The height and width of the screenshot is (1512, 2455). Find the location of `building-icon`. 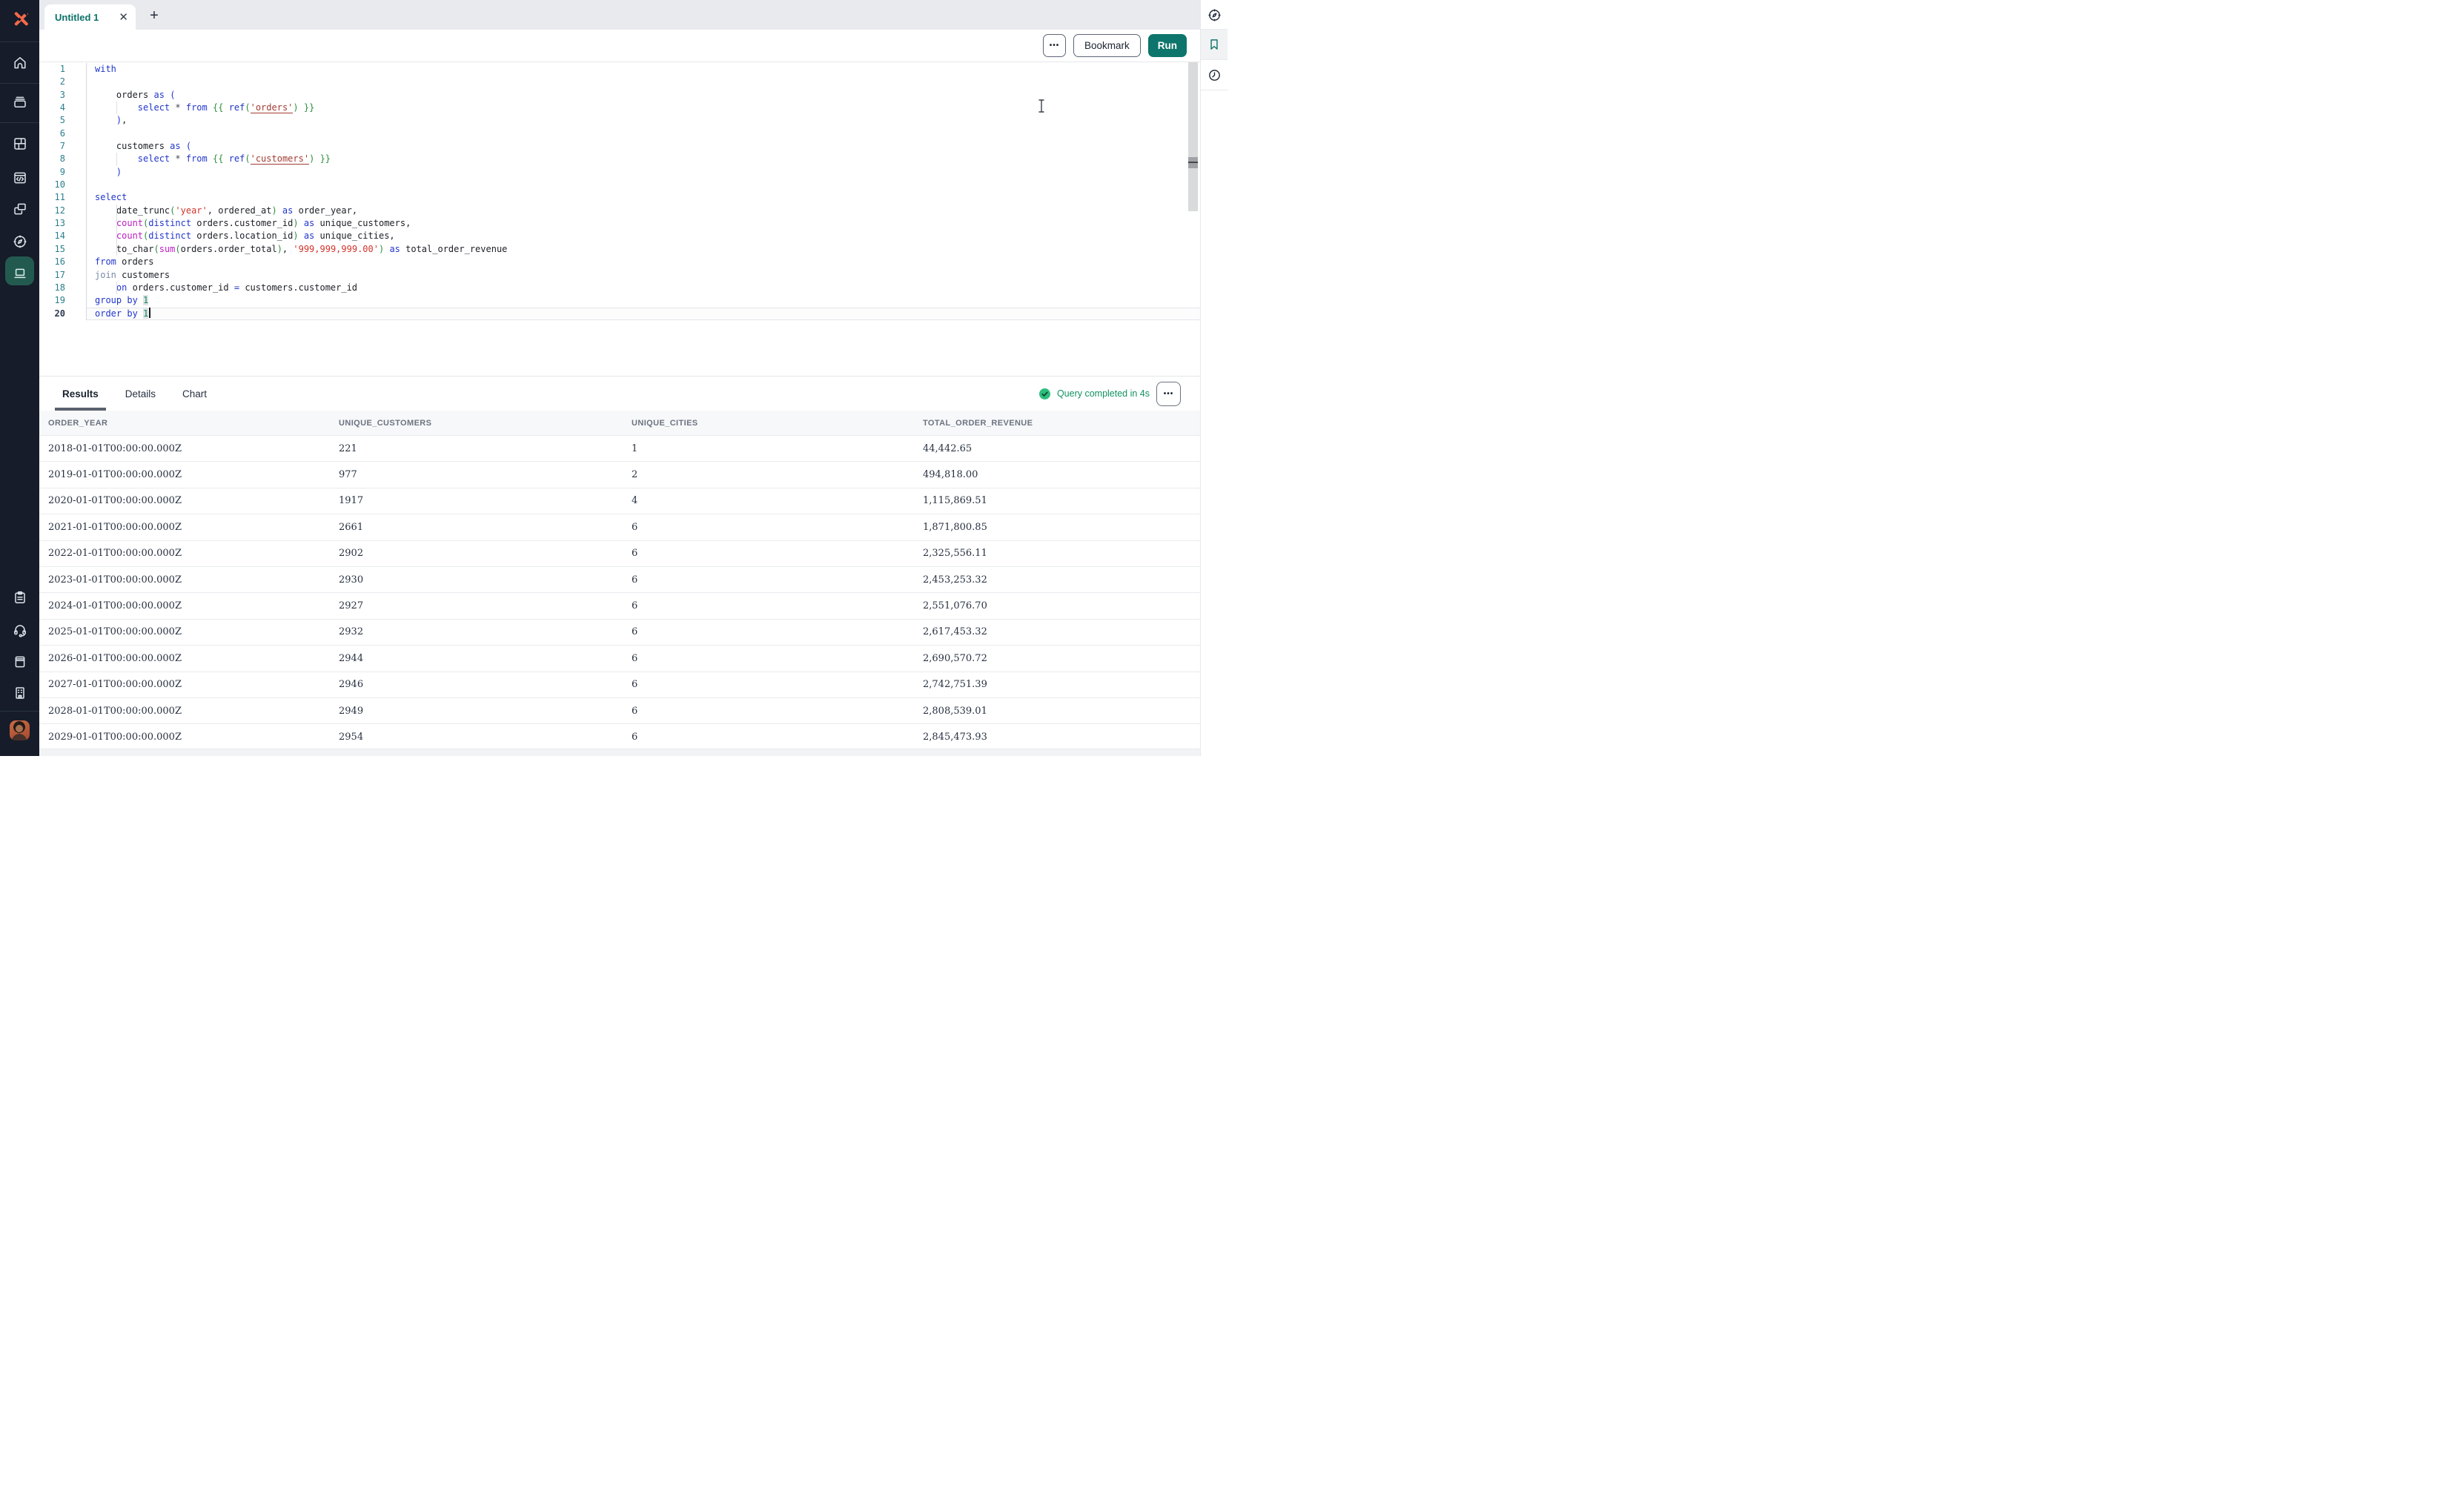

building-icon is located at coordinates (19, 693).